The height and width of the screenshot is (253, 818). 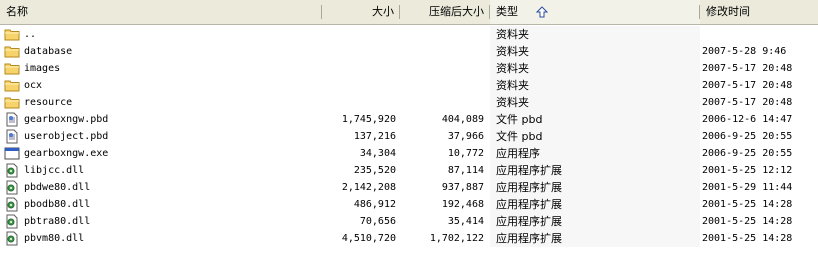 I want to click on file-name-cell: userobject.pbd, so click(x=163, y=136).